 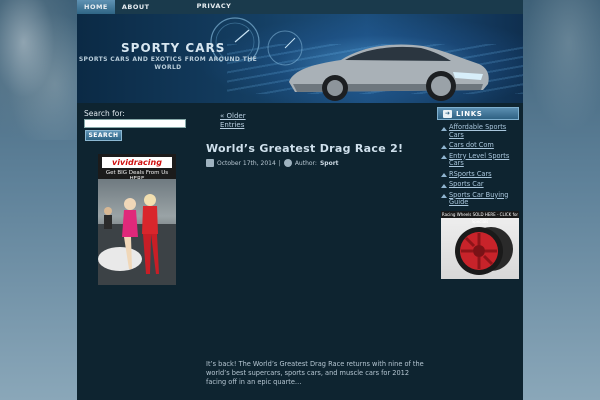 What do you see at coordinates (484, 251) in the screenshot?
I see `racing-wheel-image` at bounding box center [484, 251].